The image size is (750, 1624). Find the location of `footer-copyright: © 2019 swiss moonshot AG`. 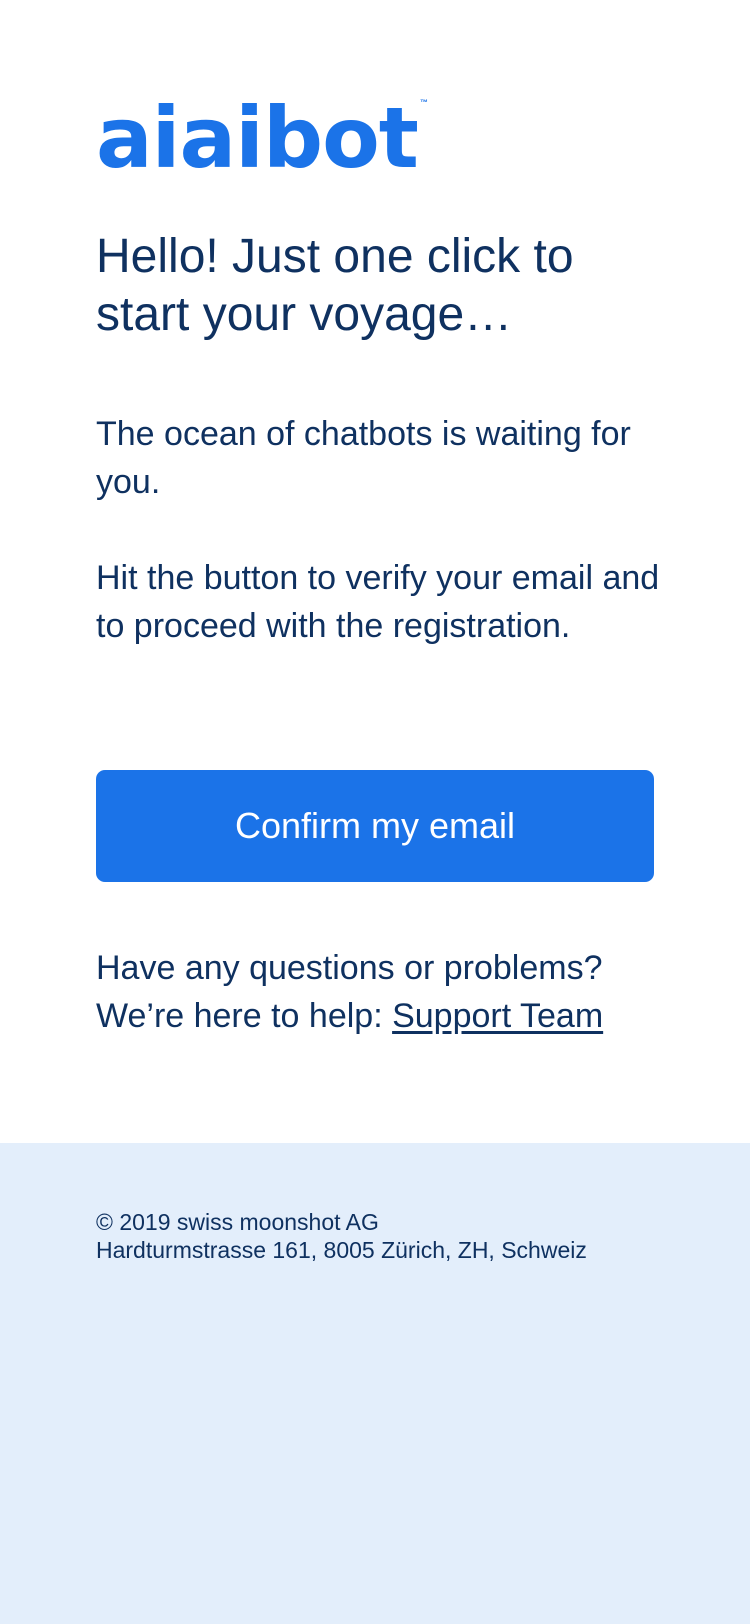

footer-copyright: © 2019 swiss moonshot AG is located at coordinates (237, 1222).